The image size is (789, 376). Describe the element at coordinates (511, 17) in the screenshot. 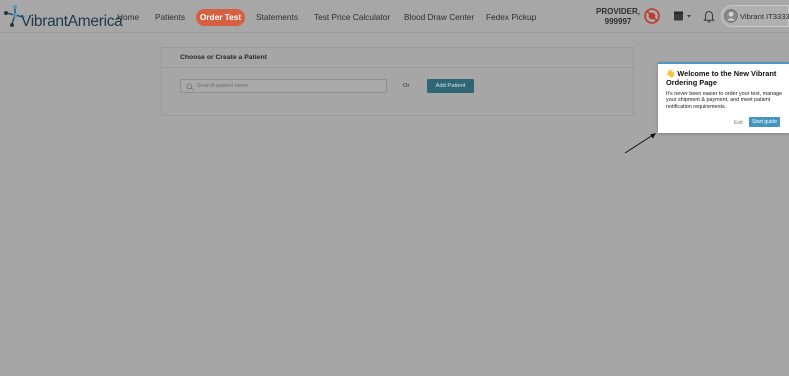

I see `nav-fedex-pickup: Fedex Pickup` at that location.